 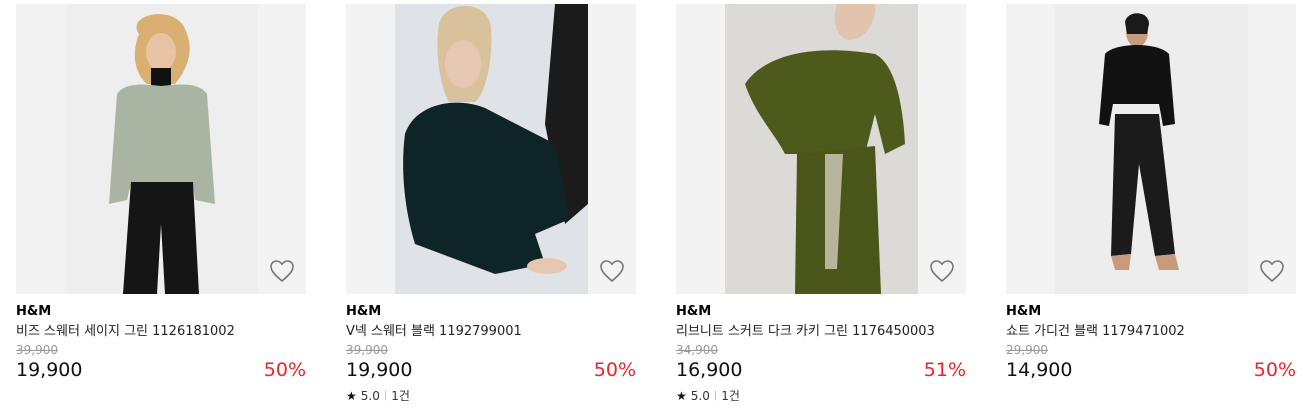 What do you see at coordinates (697, 350) in the screenshot?
I see `original-price: 34,900` at bounding box center [697, 350].